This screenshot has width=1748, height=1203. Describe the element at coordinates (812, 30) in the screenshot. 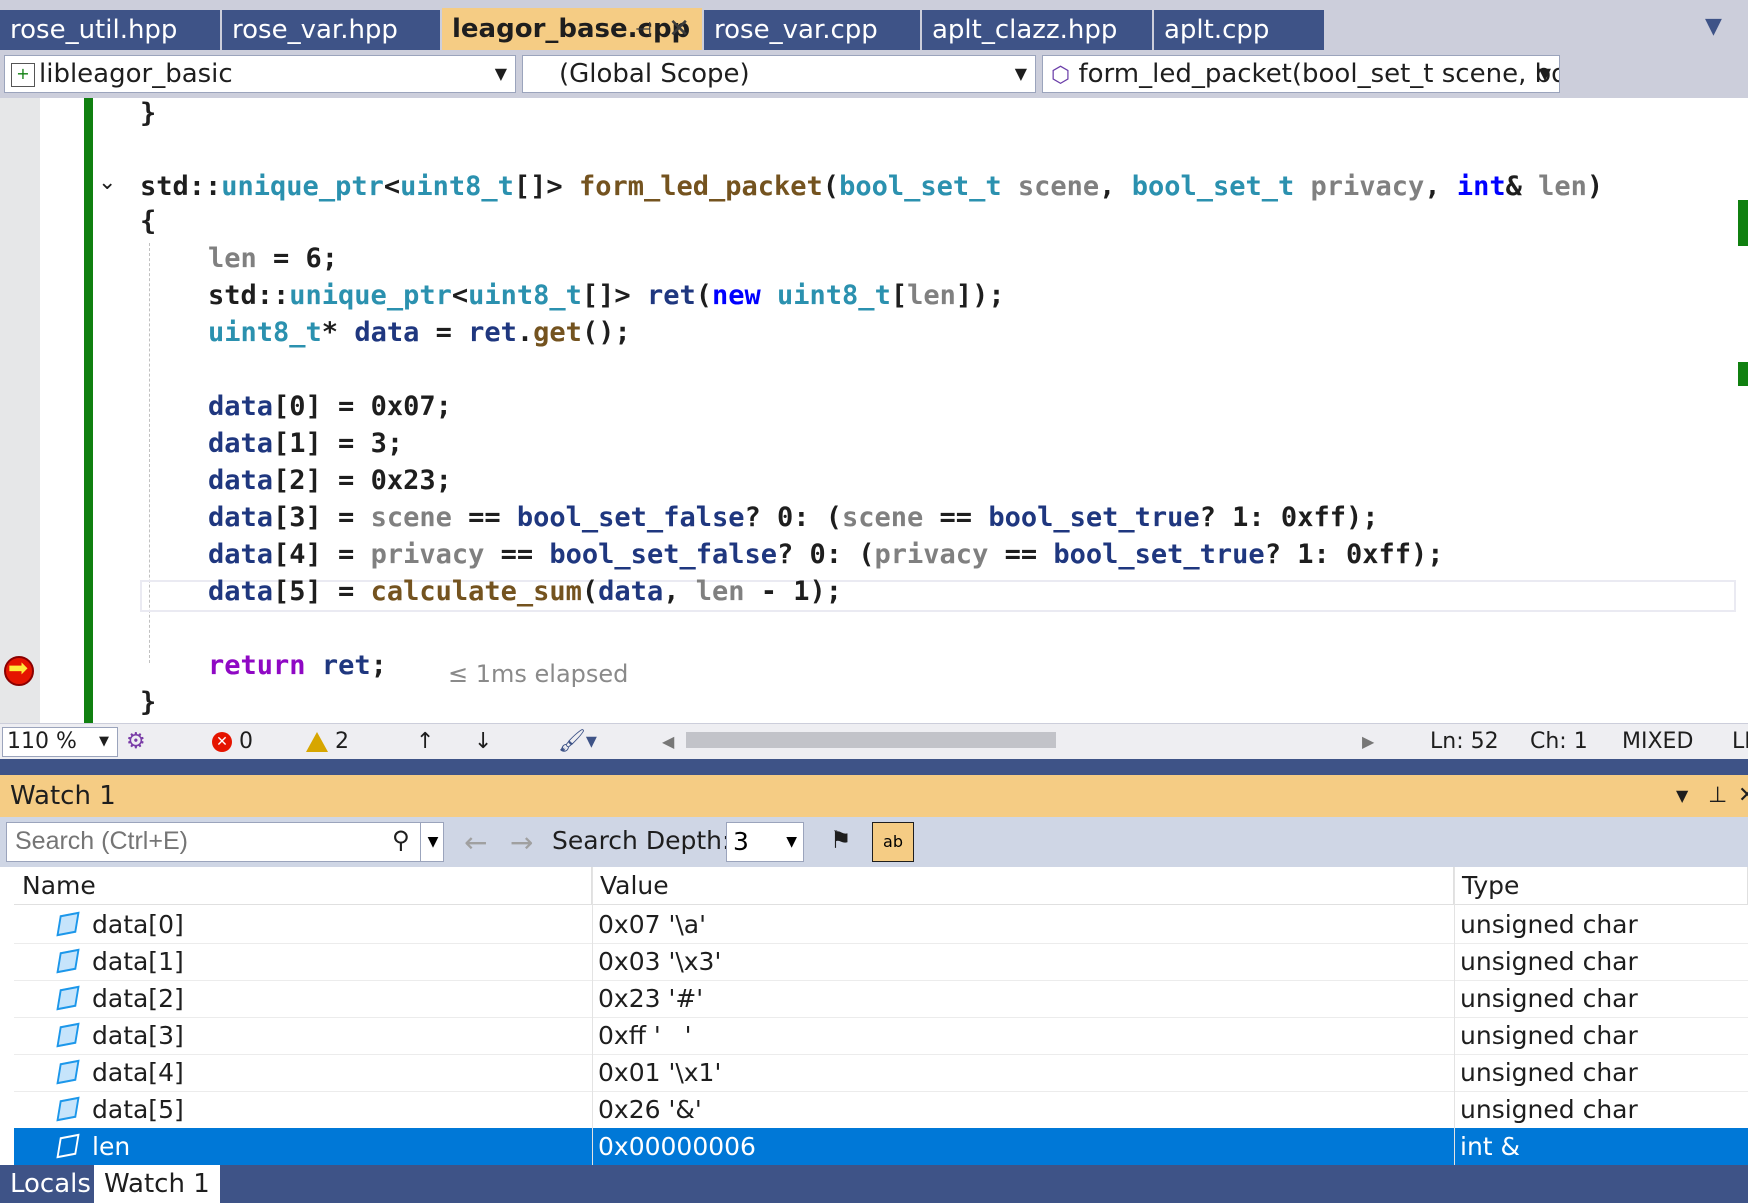

I see `tab-rose-var-cpp: rose_var.cpp` at that location.